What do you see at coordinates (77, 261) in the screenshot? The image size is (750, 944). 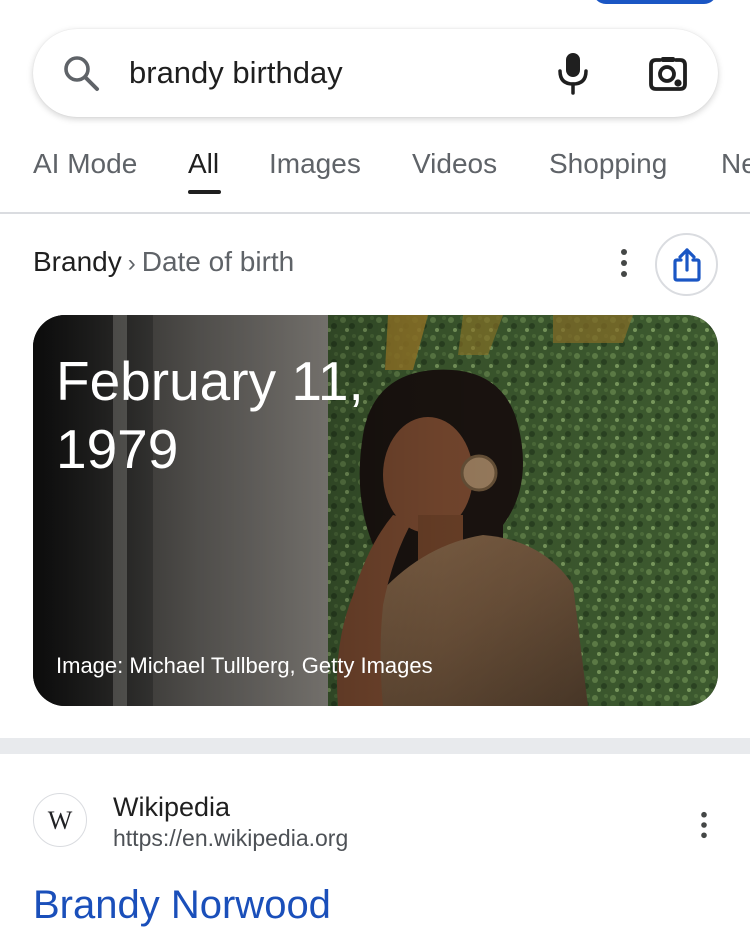 I see `breadcrumb-entity: Brandy` at bounding box center [77, 261].